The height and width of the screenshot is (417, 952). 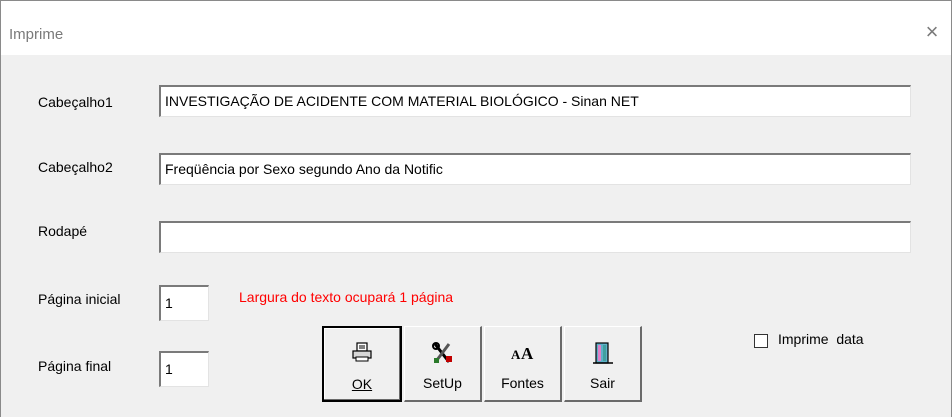 What do you see at coordinates (184, 369) in the screenshot?
I see `pagina-final-input: 1` at bounding box center [184, 369].